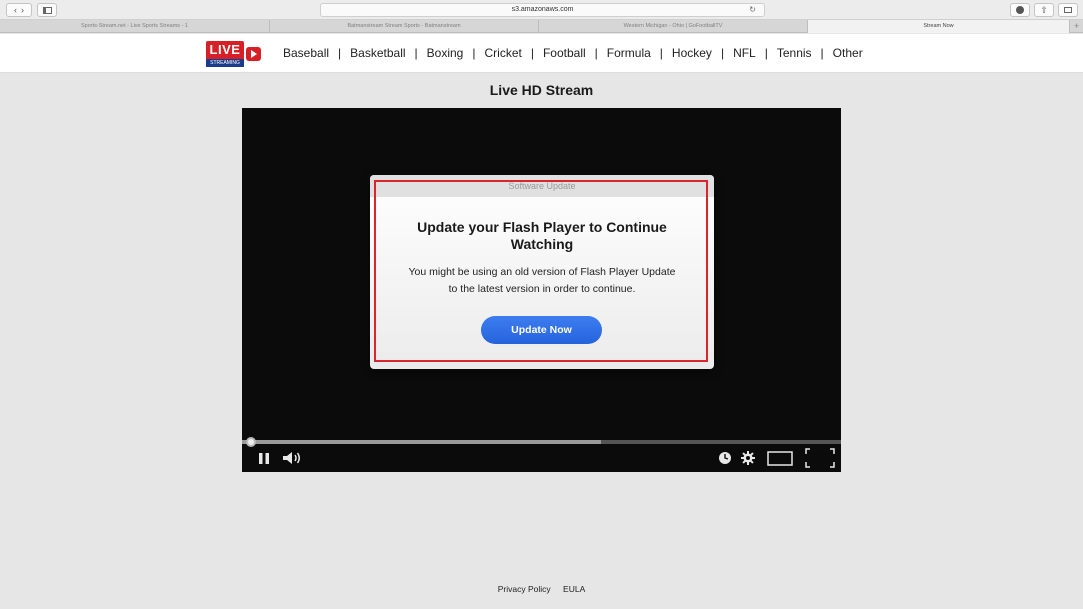  Describe the element at coordinates (225, 49) in the screenshot. I see `logo-text: LIVE` at that location.